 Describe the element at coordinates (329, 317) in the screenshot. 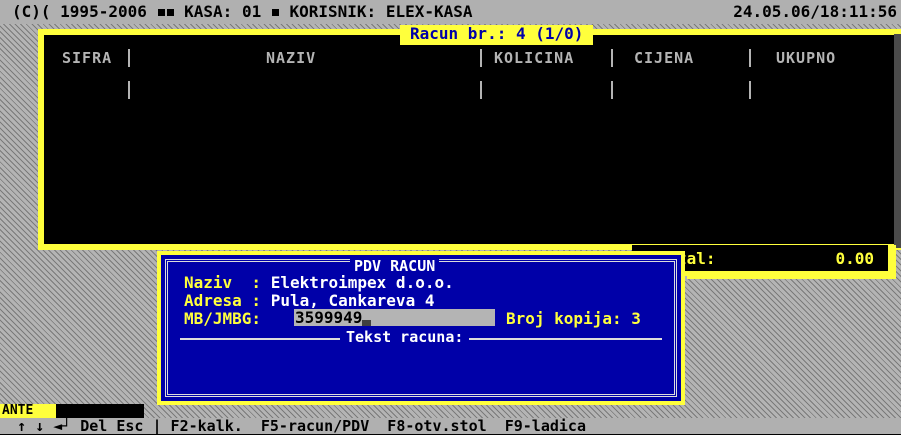

I see `mb-value: 3599949` at that location.